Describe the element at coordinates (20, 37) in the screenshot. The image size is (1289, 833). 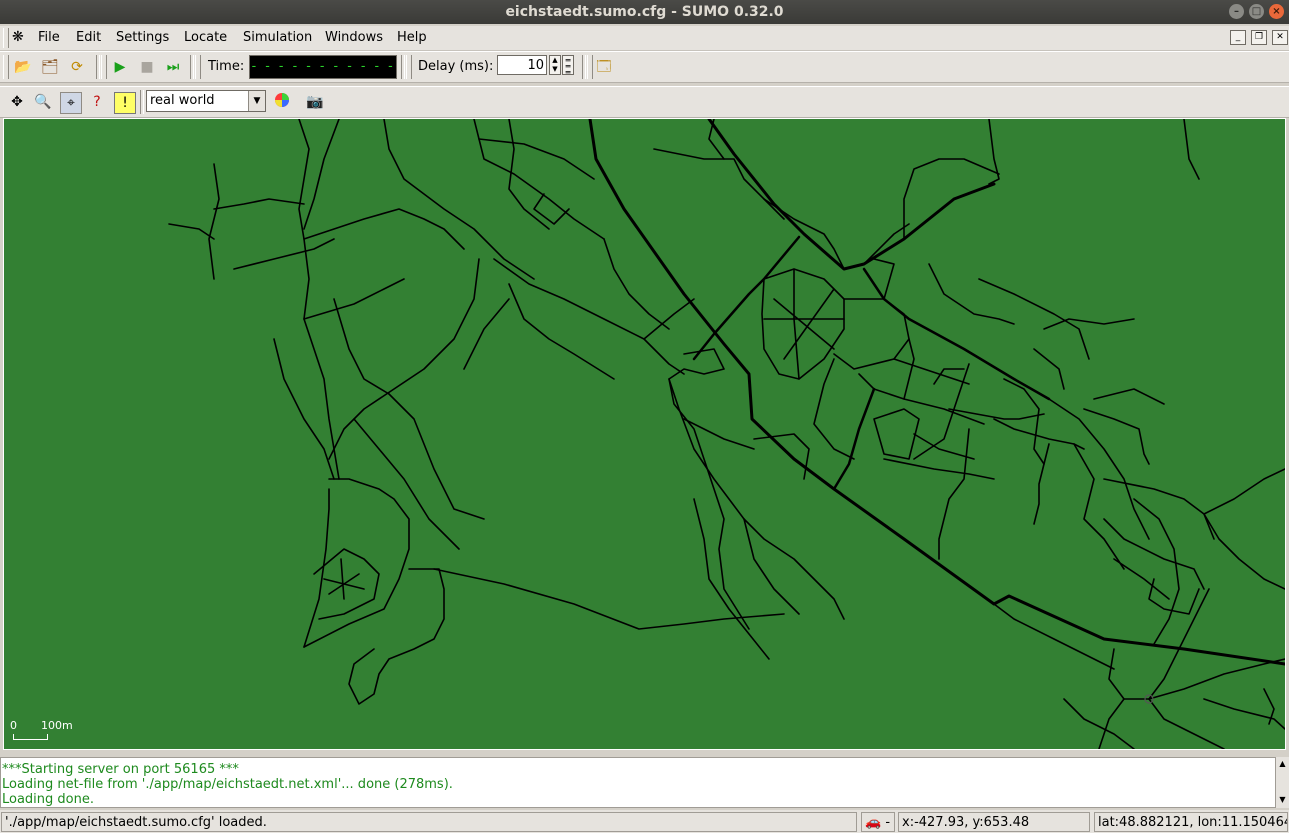
I see `sumo-app-icon: ❋` at that location.